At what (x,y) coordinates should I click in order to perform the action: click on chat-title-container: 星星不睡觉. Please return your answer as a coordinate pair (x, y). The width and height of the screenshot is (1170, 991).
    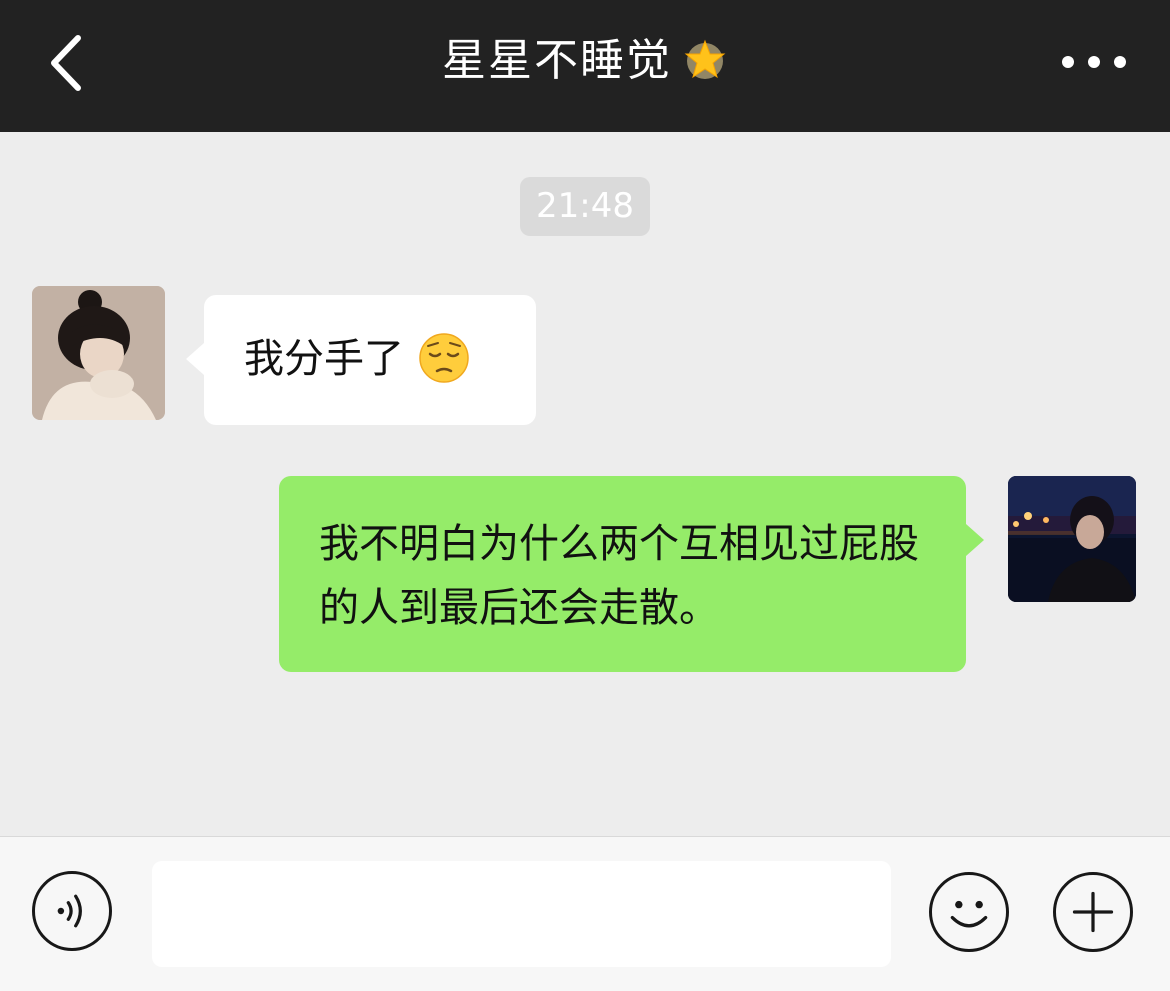
    Looking at the image, I should click on (585, 61).